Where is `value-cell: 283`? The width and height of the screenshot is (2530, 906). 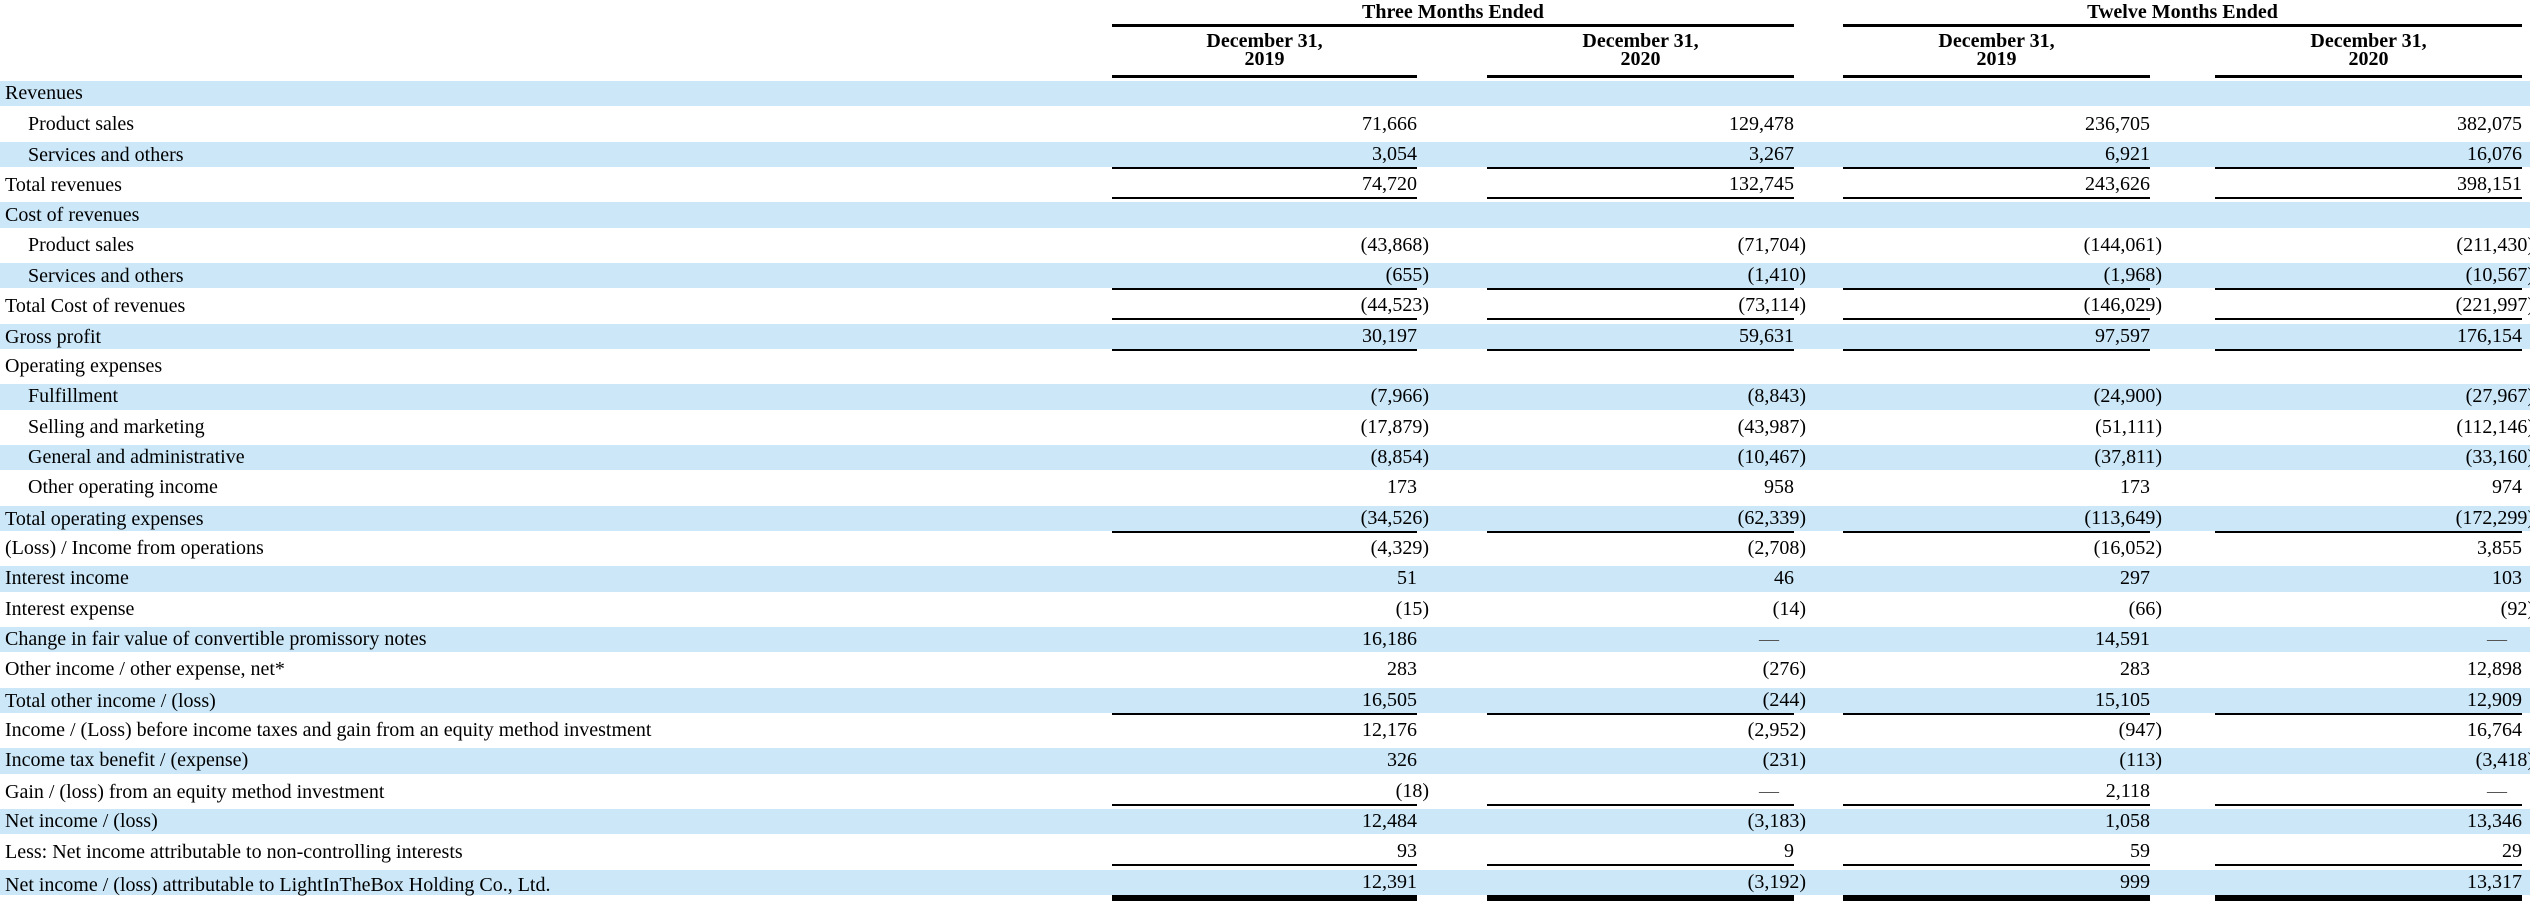 value-cell: 283 is located at coordinates (1264, 669).